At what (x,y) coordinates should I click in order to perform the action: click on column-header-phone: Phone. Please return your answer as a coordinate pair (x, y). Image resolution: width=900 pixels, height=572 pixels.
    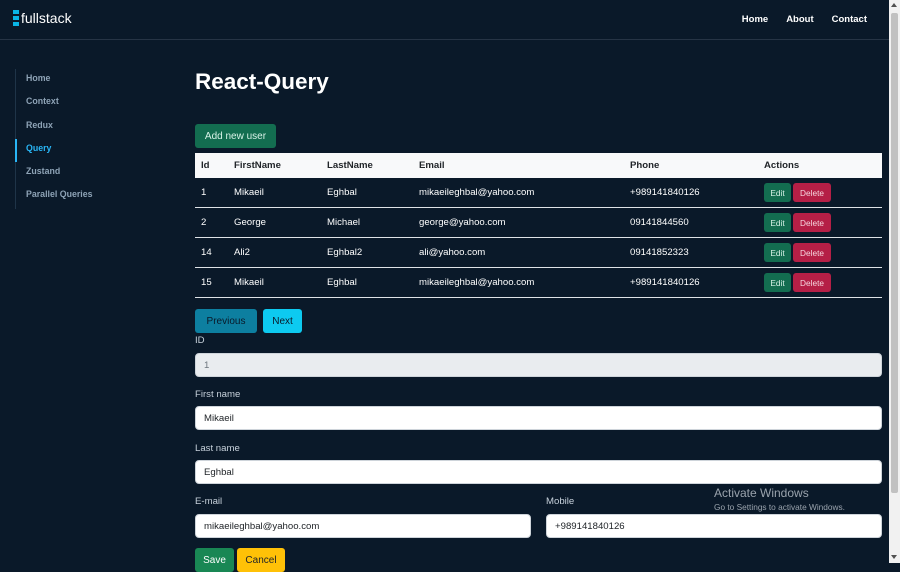
    Looking at the image, I should click on (691, 165).